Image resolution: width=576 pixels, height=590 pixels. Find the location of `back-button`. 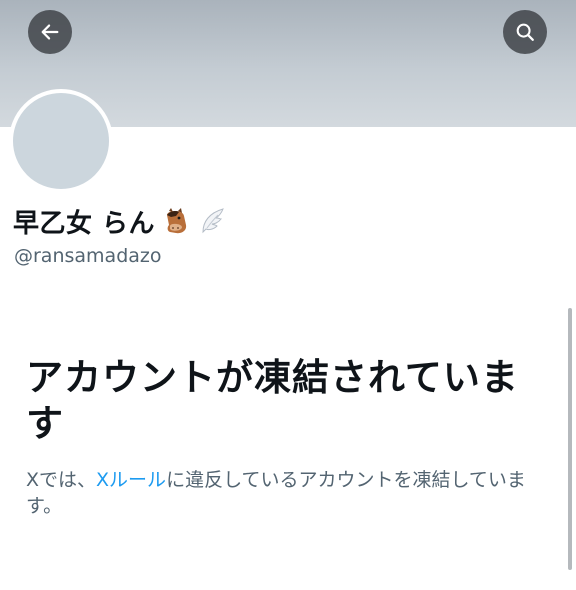

back-button is located at coordinates (50, 32).